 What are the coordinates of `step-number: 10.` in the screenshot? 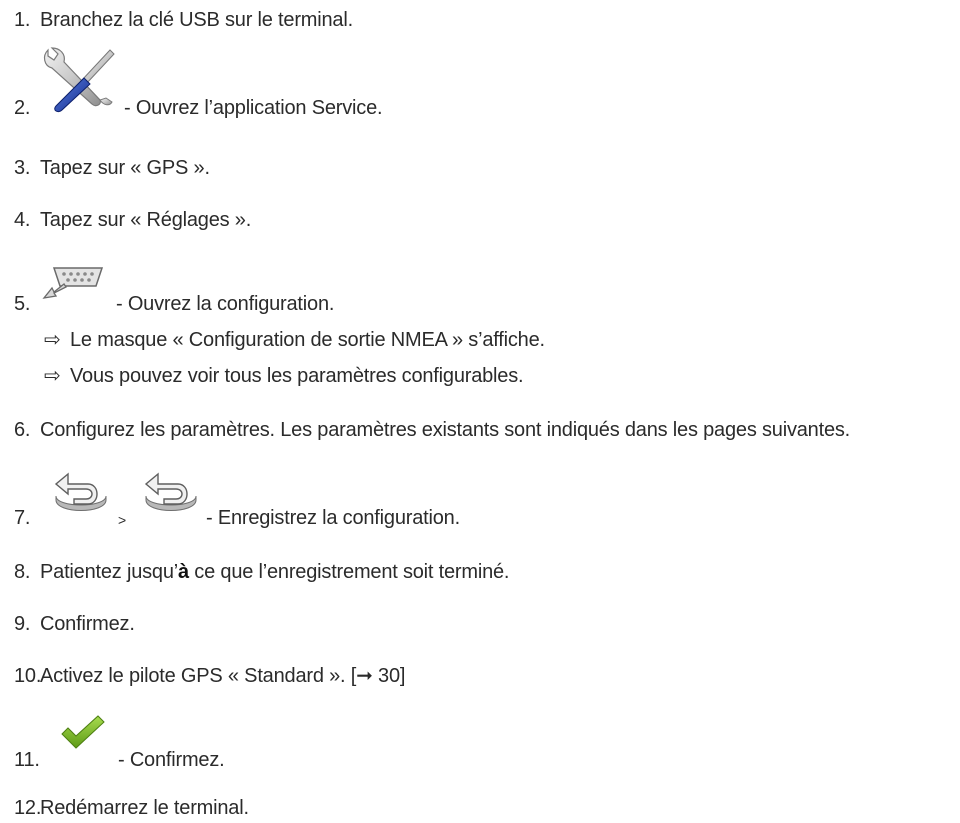 It's located at (28, 676).